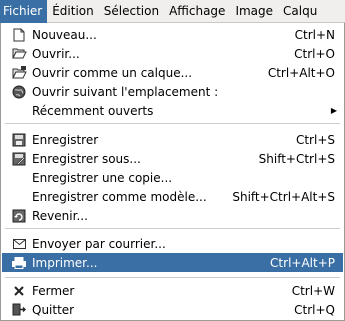  Describe the element at coordinates (172, 158) in the screenshot. I see `menu-item-enregistrer-sous: Enregistrer sous... Shift+Ctrl+S` at that location.